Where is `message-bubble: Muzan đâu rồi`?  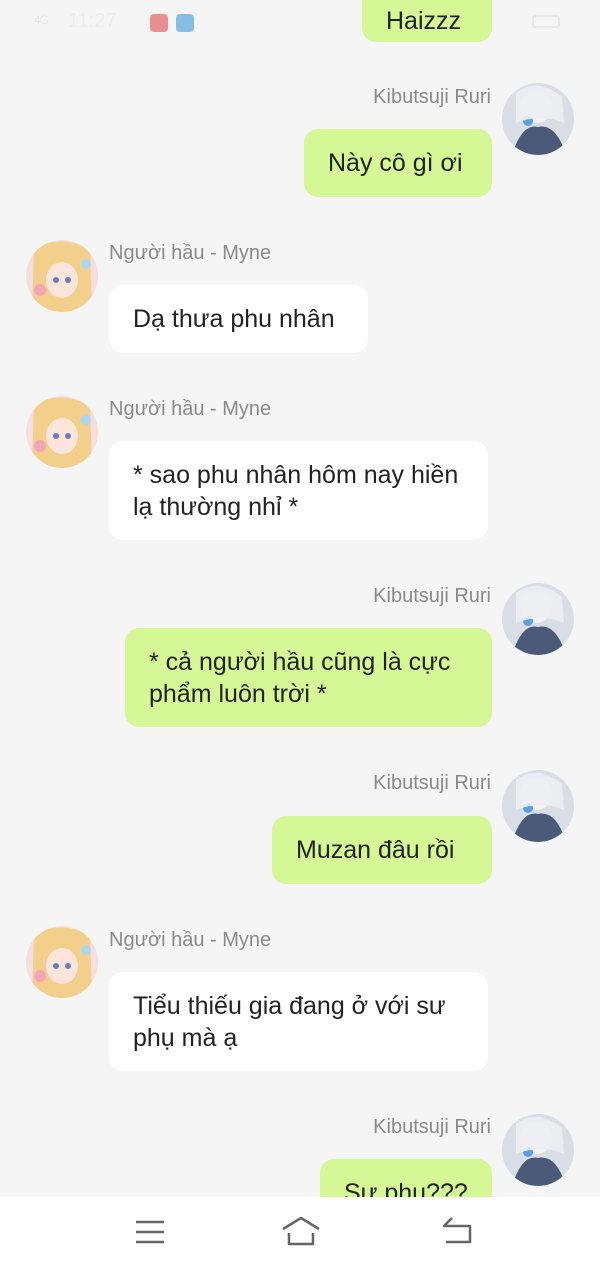 message-bubble: Muzan đâu rồi is located at coordinates (382, 850).